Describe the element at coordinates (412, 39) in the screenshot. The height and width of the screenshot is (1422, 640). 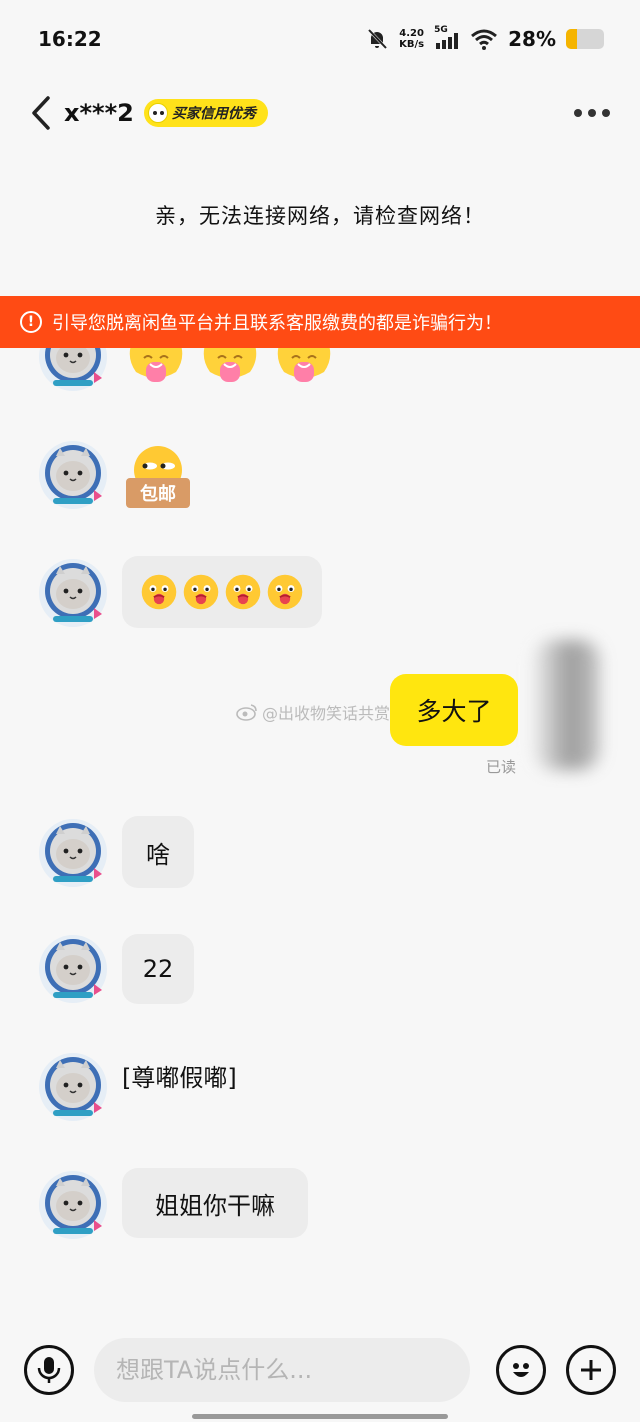
I see `net-speed: 4.20 KB/s` at that location.